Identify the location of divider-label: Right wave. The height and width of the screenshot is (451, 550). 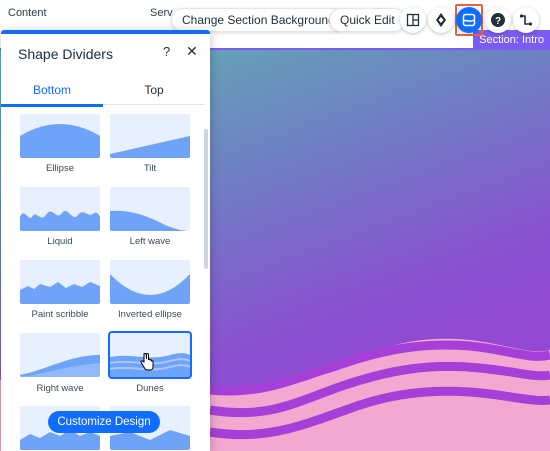
(60, 388).